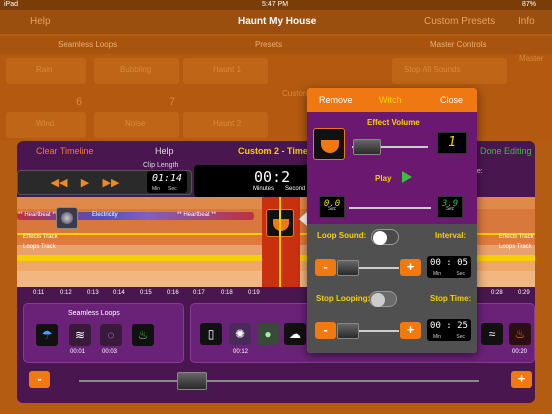  What do you see at coordinates (410, 330) in the screenshot?
I see `stop-time-plus-button: +` at bounding box center [410, 330].